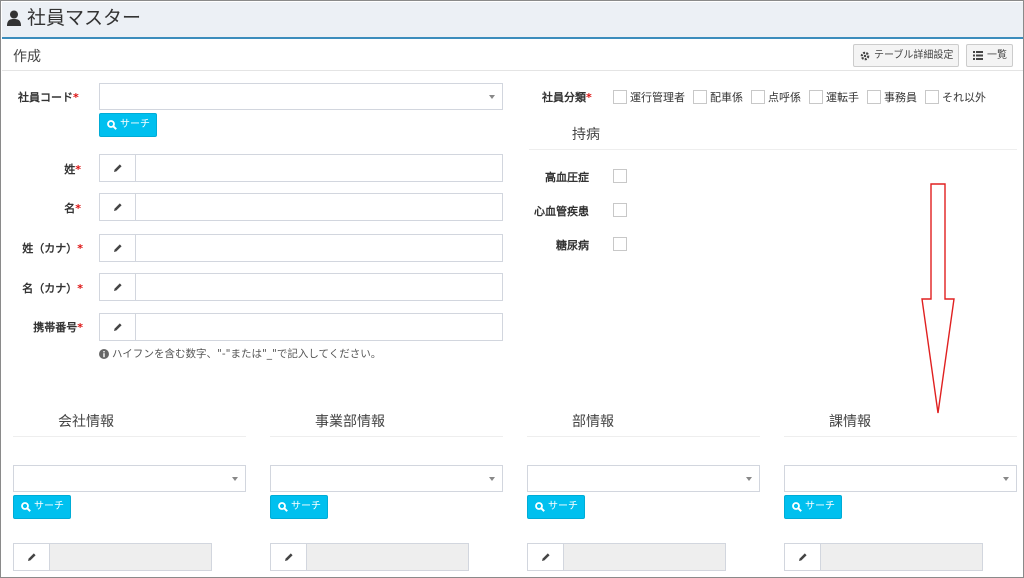 This screenshot has width=1024, height=578. I want to click on table-settings-button: テーブル詳細設定, so click(906, 55).